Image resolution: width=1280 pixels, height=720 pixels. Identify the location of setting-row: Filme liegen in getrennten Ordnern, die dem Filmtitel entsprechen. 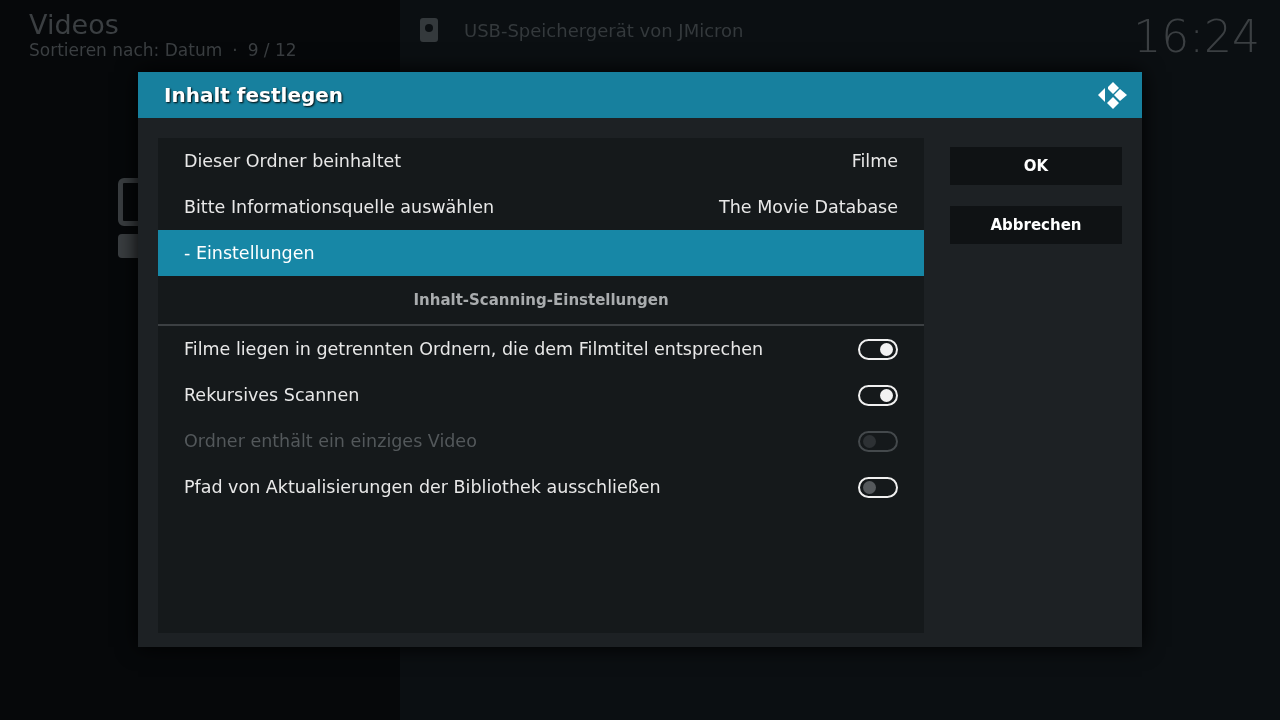
(541, 349).